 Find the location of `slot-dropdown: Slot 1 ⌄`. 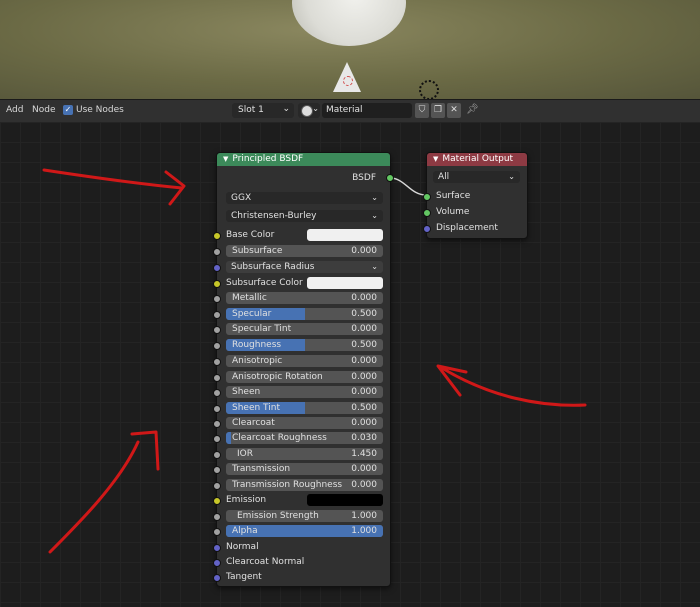

slot-dropdown: Slot 1 ⌄ is located at coordinates (263, 110).